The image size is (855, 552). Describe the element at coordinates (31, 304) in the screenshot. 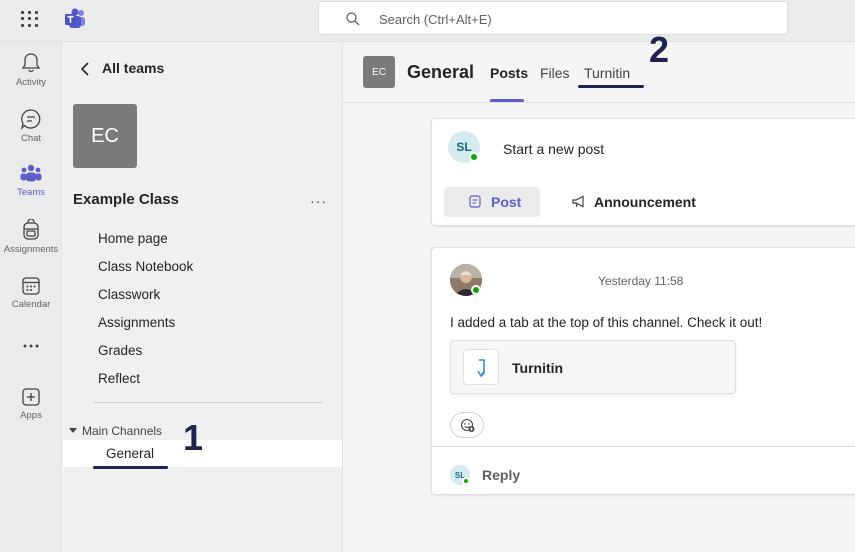

I see `rail-item-label: Calendar` at that location.